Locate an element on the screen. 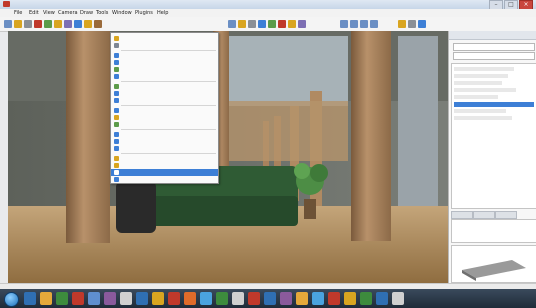  menu-help: Help is located at coordinates (162, 13).